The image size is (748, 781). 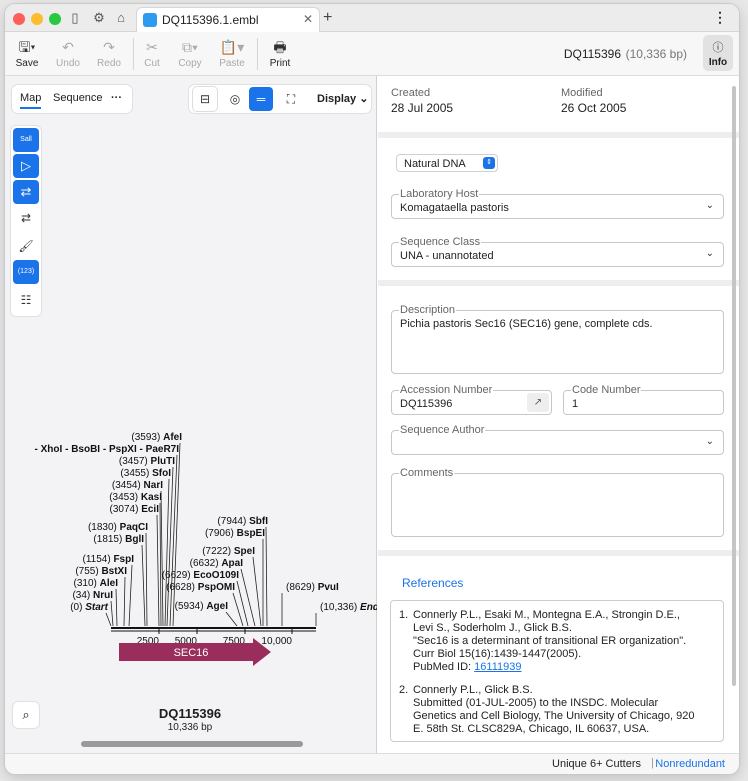 What do you see at coordinates (538, 402) in the screenshot?
I see `external-link-icon: ↗` at bounding box center [538, 402].